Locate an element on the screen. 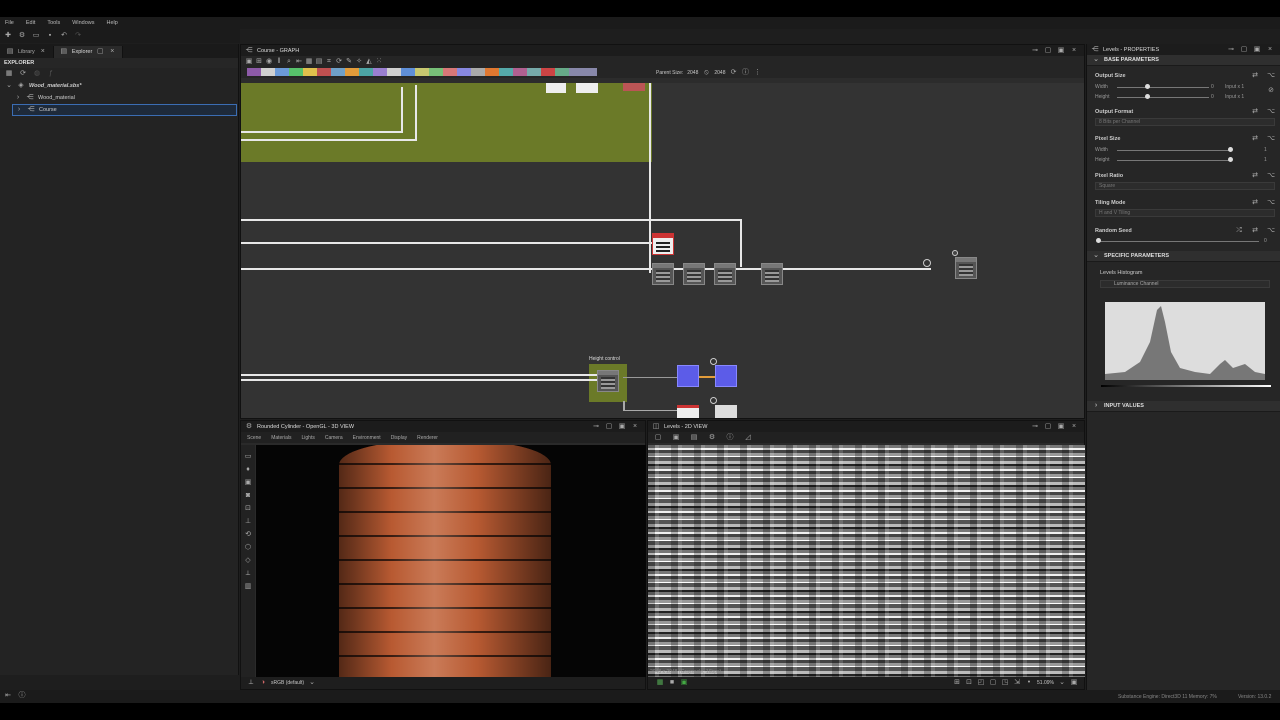  function-icon: ƒ is located at coordinates (51, 74).